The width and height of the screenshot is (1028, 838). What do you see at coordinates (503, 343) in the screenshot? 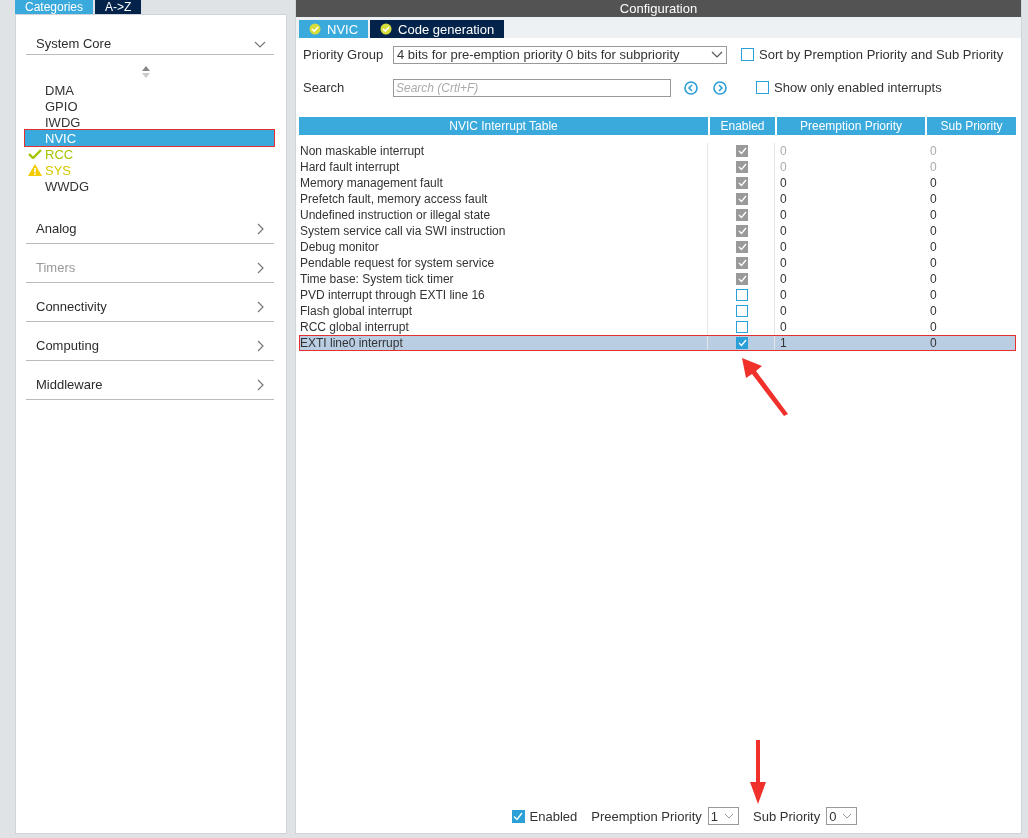
I see `table-cell: EXTI line0 interrupt` at bounding box center [503, 343].